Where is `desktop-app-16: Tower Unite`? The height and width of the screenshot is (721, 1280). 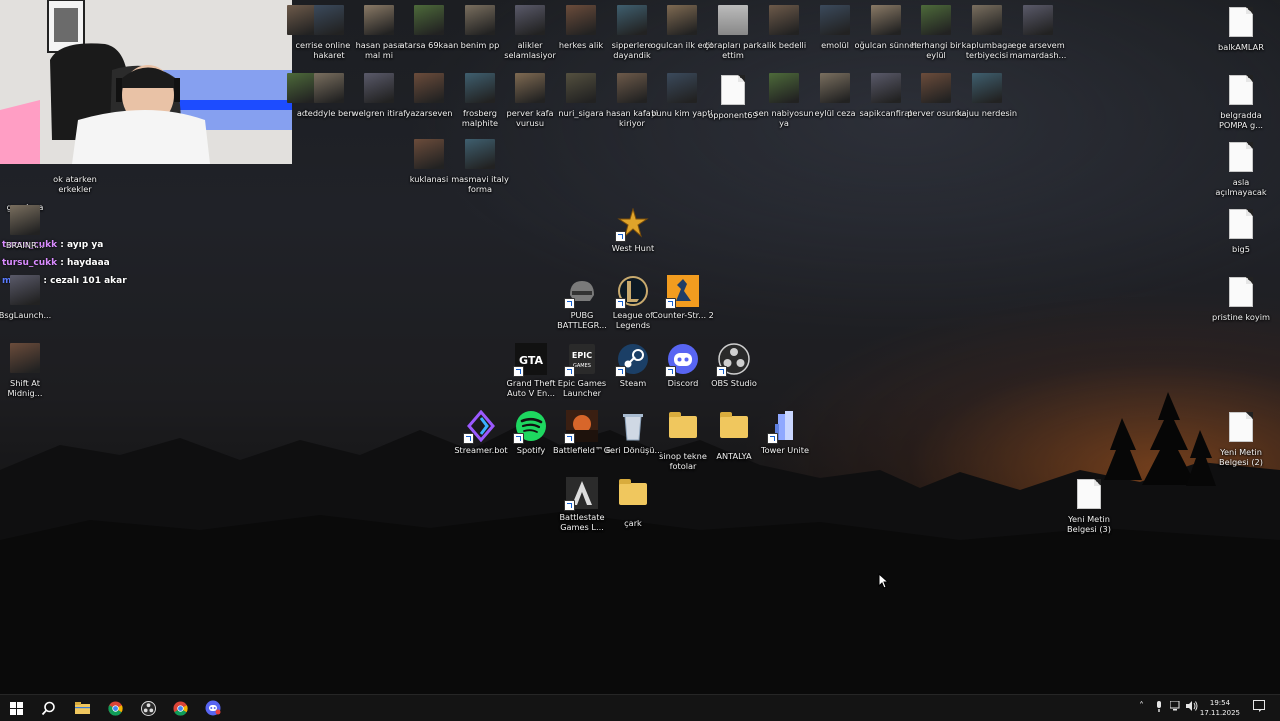
desktop-app-16: Tower Unite is located at coordinates (785, 432).